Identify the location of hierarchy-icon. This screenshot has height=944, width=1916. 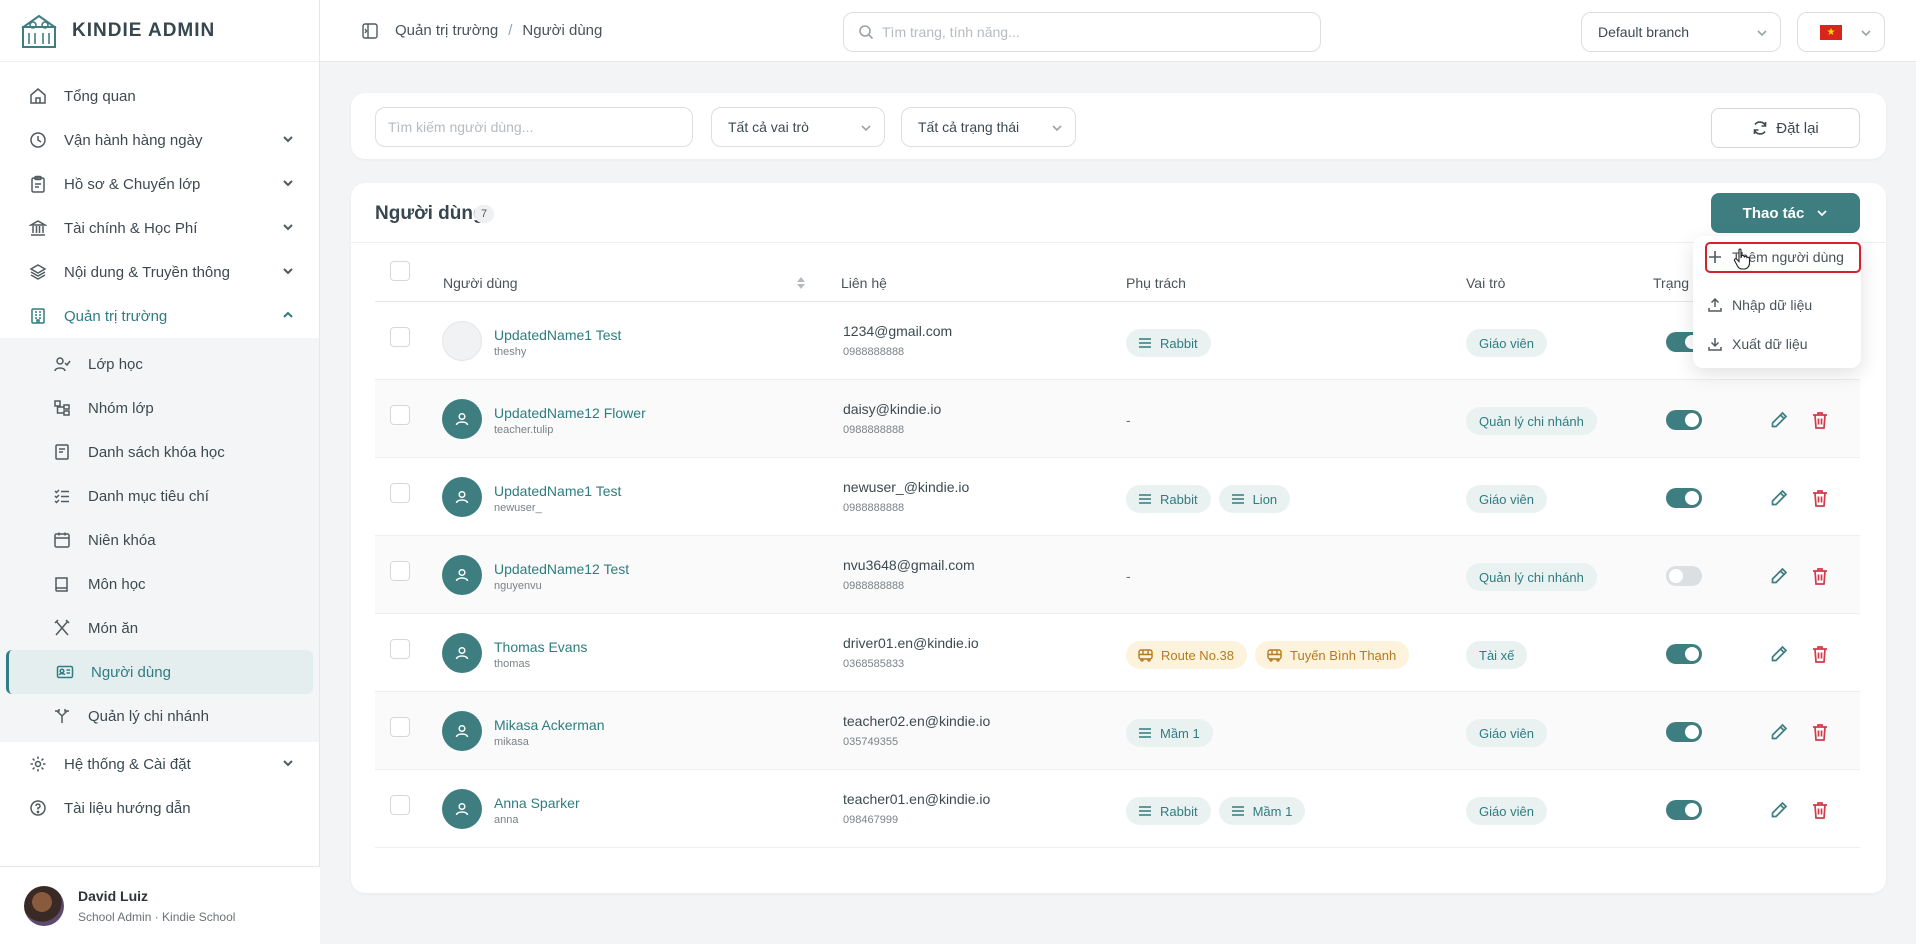
(62, 408).